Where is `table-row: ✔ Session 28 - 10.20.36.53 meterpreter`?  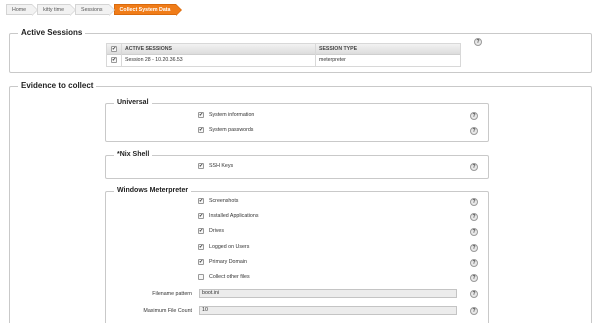
table-row: ✔ Session 28 - 10.20.36.53 meterpreter is located at coordinates (283, 60).